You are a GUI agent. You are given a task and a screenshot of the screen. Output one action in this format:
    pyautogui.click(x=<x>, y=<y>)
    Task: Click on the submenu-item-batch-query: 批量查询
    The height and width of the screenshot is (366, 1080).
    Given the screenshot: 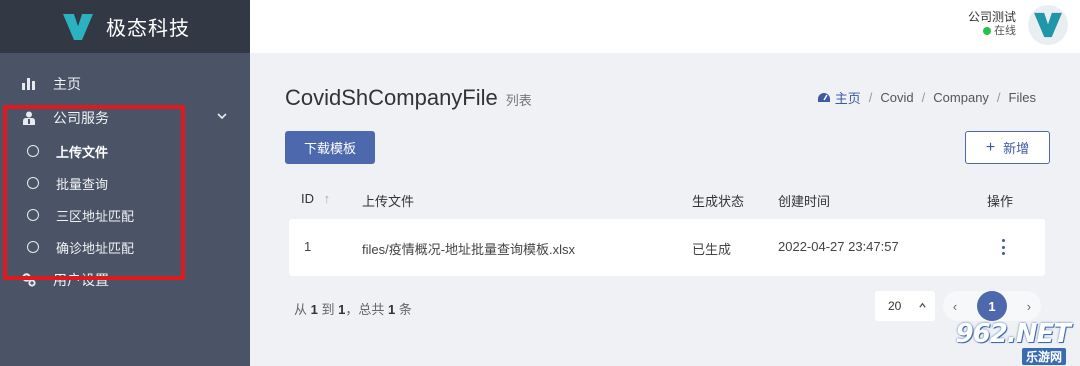 What is the action you would take?
    pyautogui.click(x=125, y=183)
    